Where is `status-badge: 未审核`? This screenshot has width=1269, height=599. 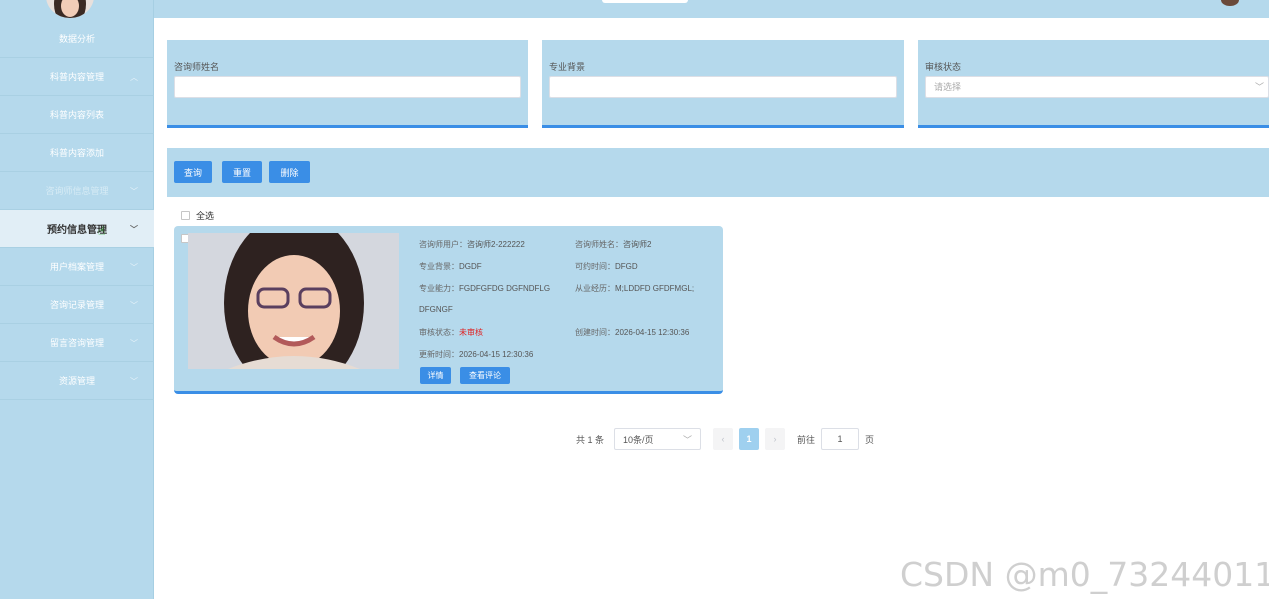
status-badge: 未审核 is located at coordinates (471, 332).